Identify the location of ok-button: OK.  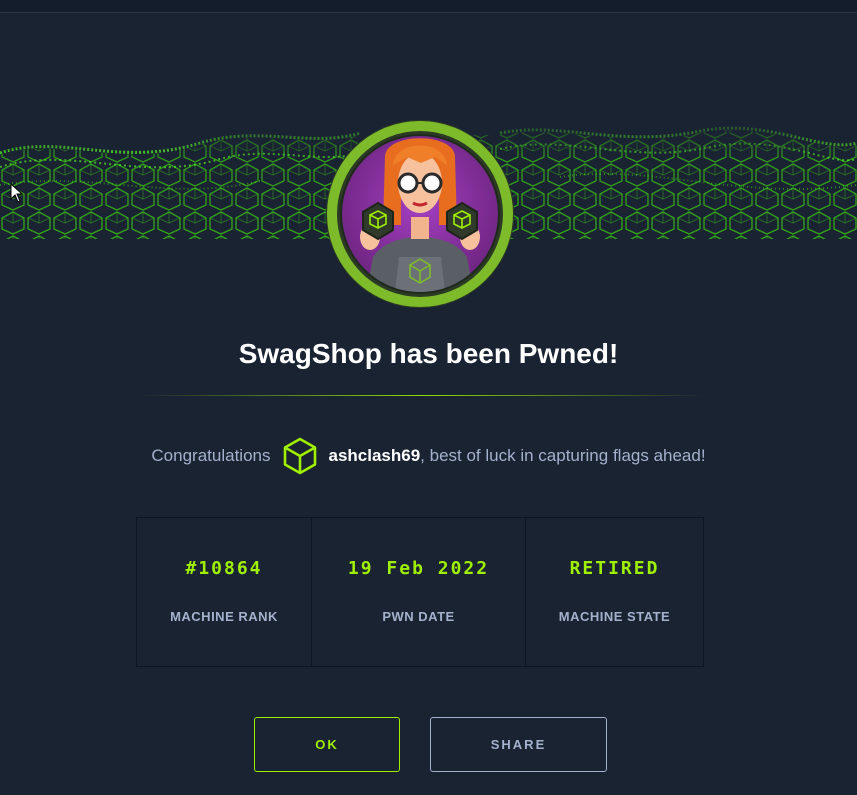
(327, 744).